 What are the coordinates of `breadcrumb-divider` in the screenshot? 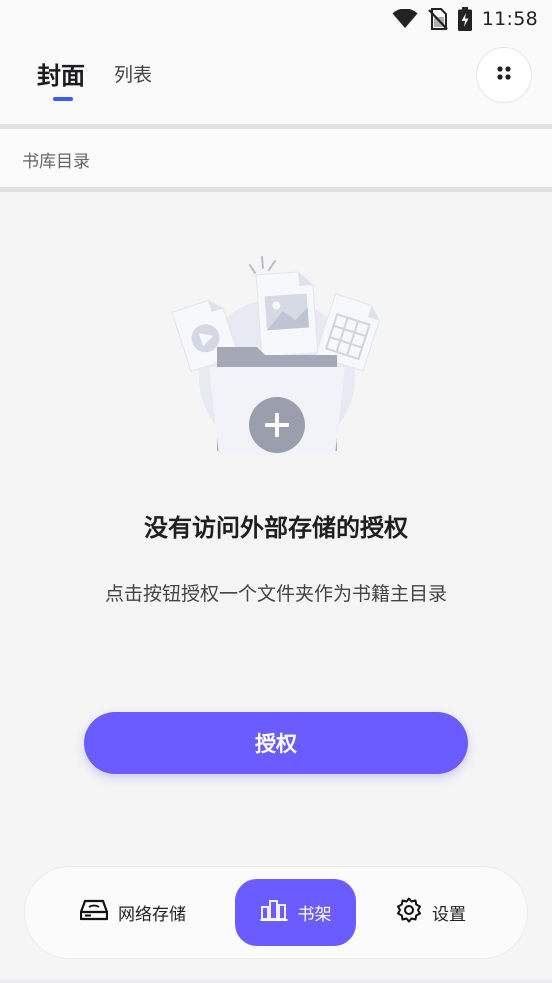 It's located at (276, 189).